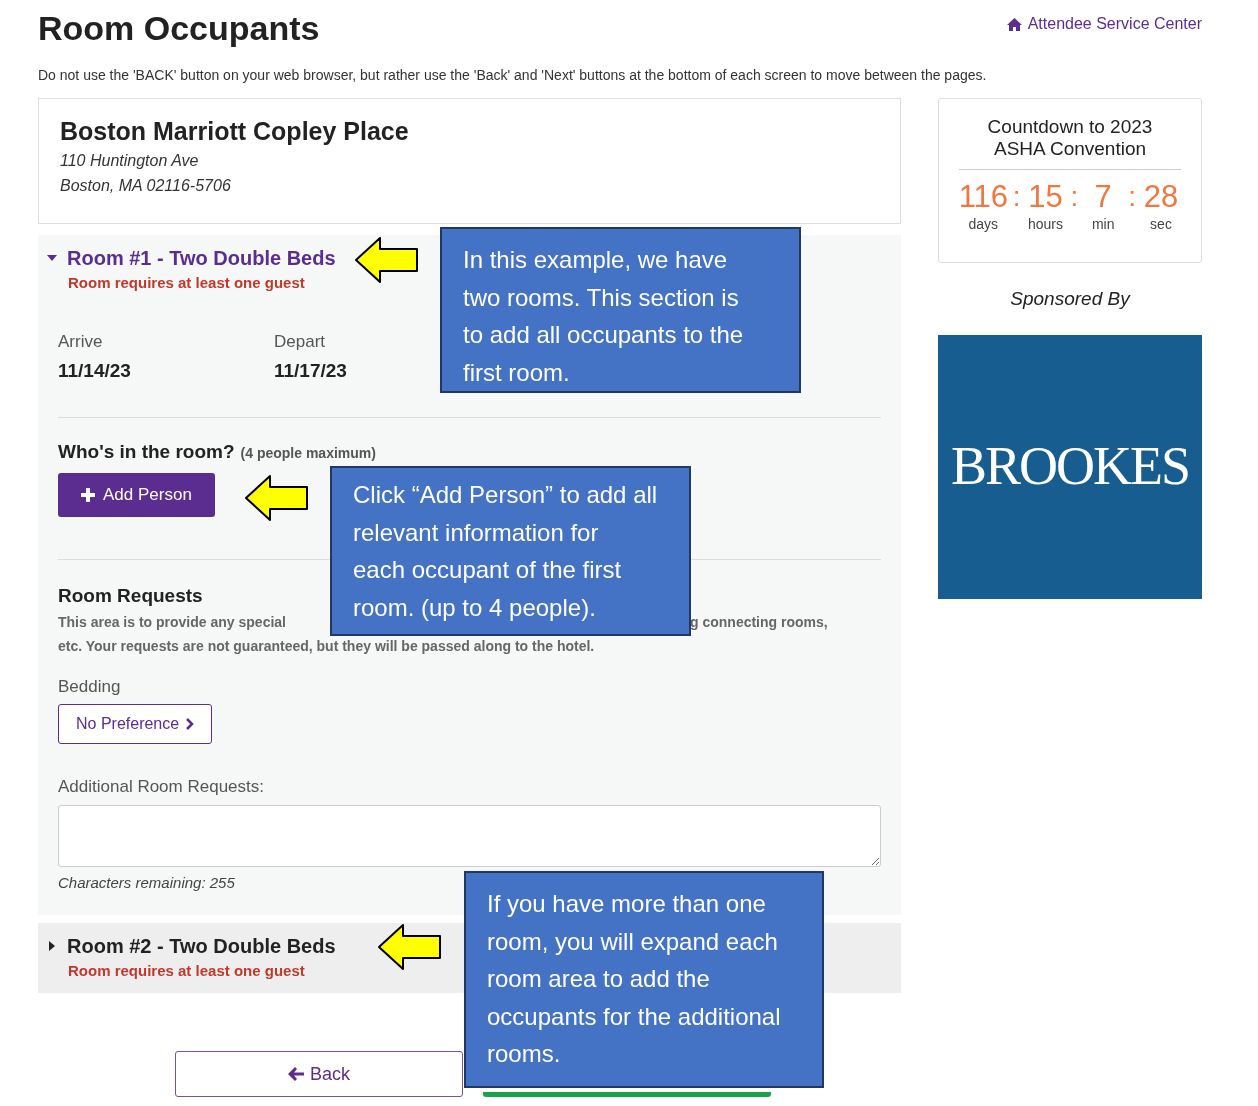 This screenshot has width=1258, height=1106. I want to click on room-toggle: Room #2 - Two Double Beds, so click(191, 946).